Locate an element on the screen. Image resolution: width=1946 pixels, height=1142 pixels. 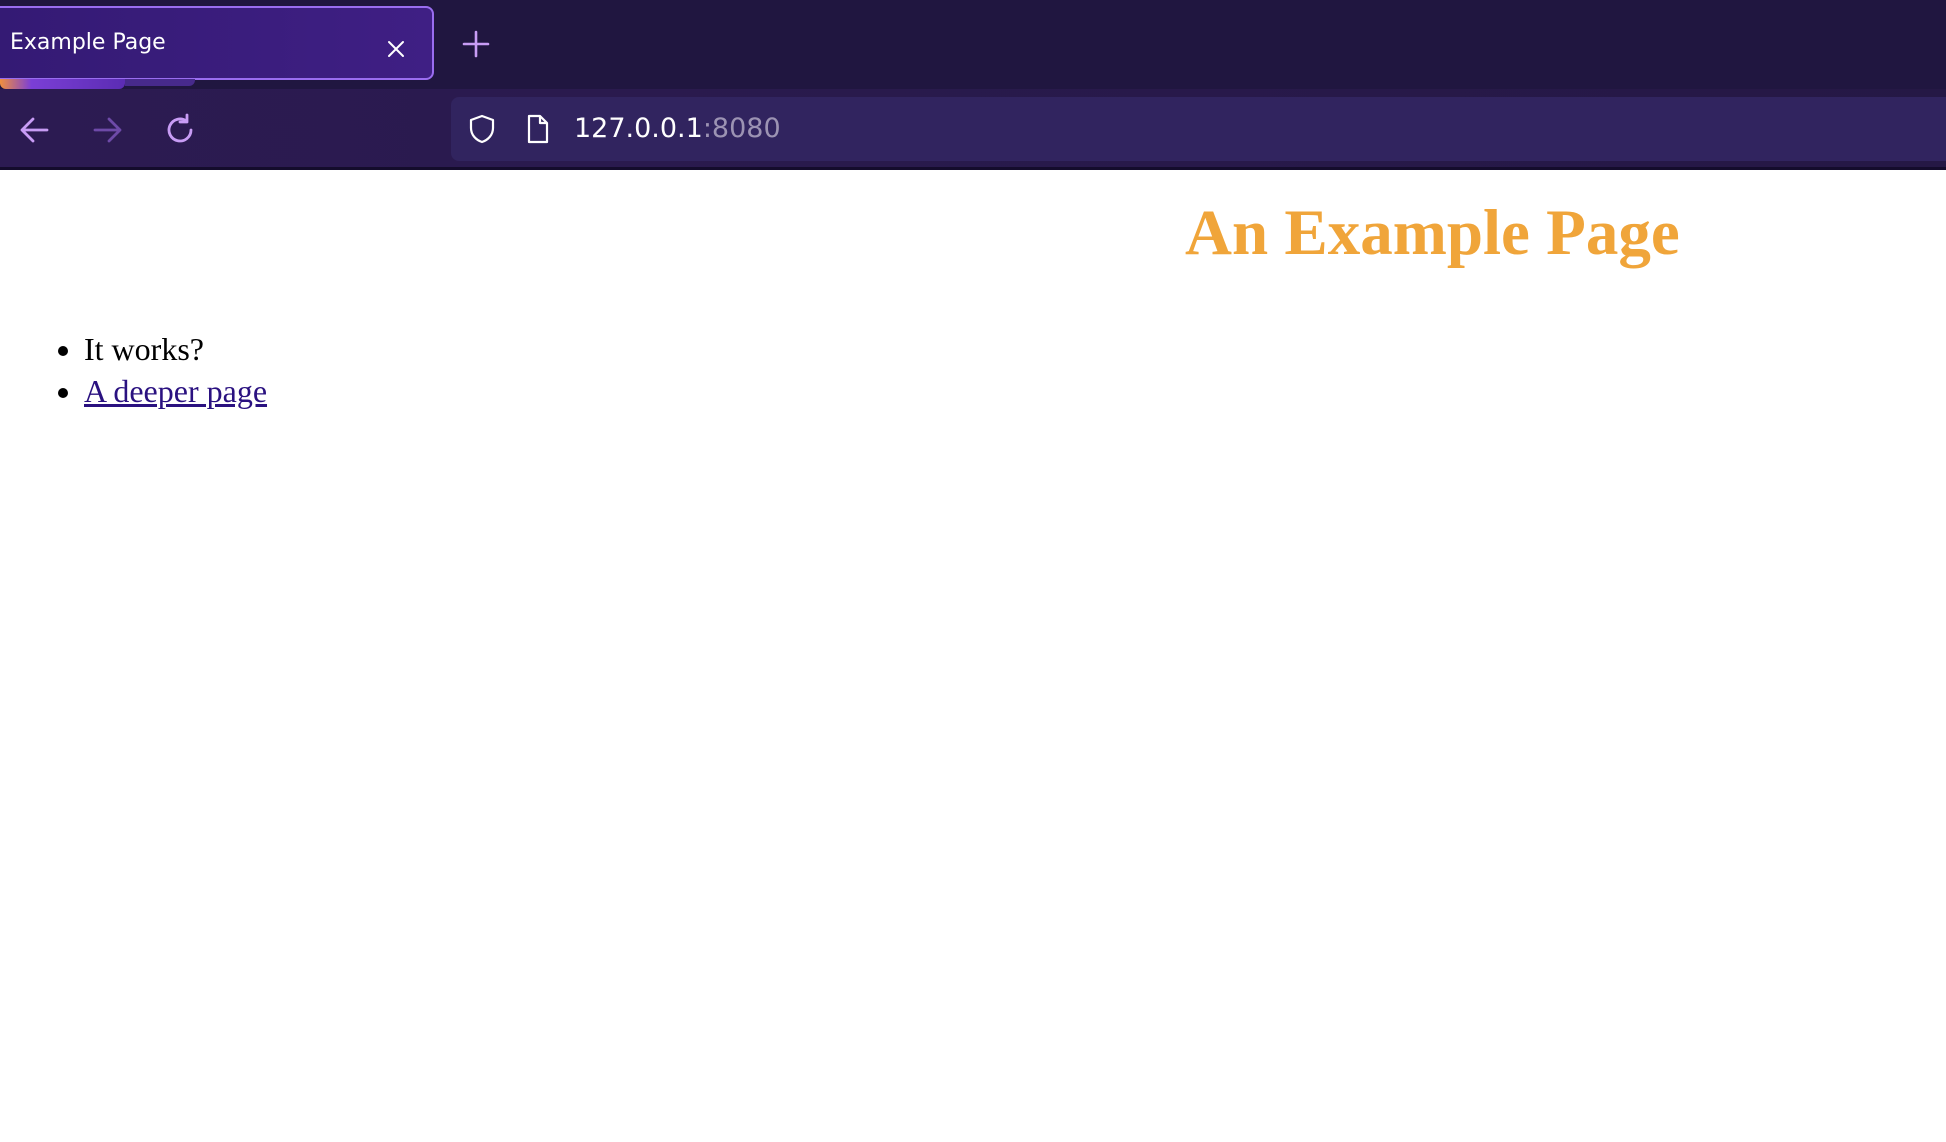
url-port: :8080 is located at coordinates (741, 128).